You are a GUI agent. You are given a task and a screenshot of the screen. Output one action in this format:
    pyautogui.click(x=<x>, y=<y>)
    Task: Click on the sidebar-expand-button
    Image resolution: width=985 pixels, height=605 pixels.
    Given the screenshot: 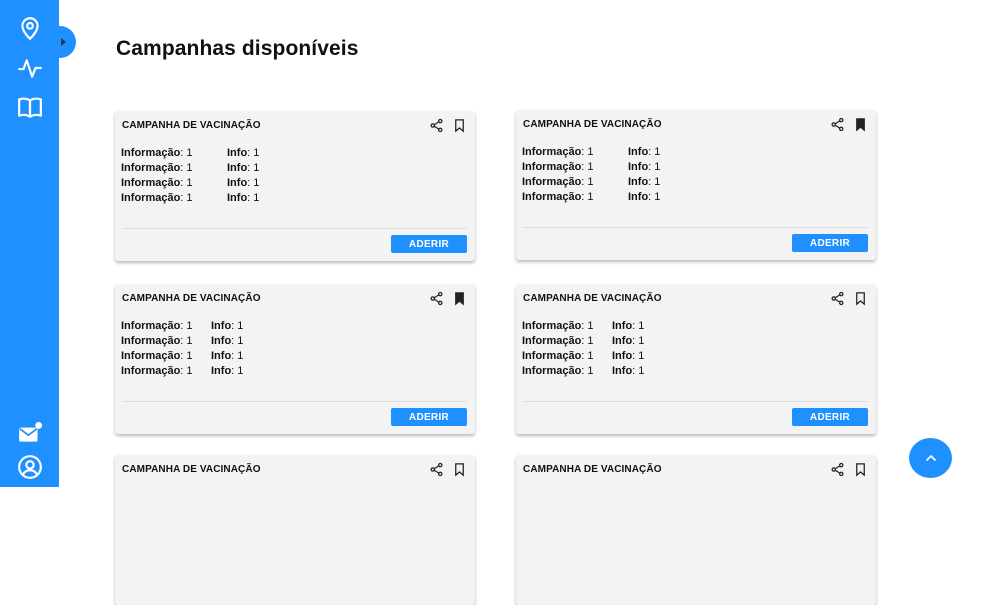 What is the action you would take?
    pyautogui.click(x=63, y=42)
    